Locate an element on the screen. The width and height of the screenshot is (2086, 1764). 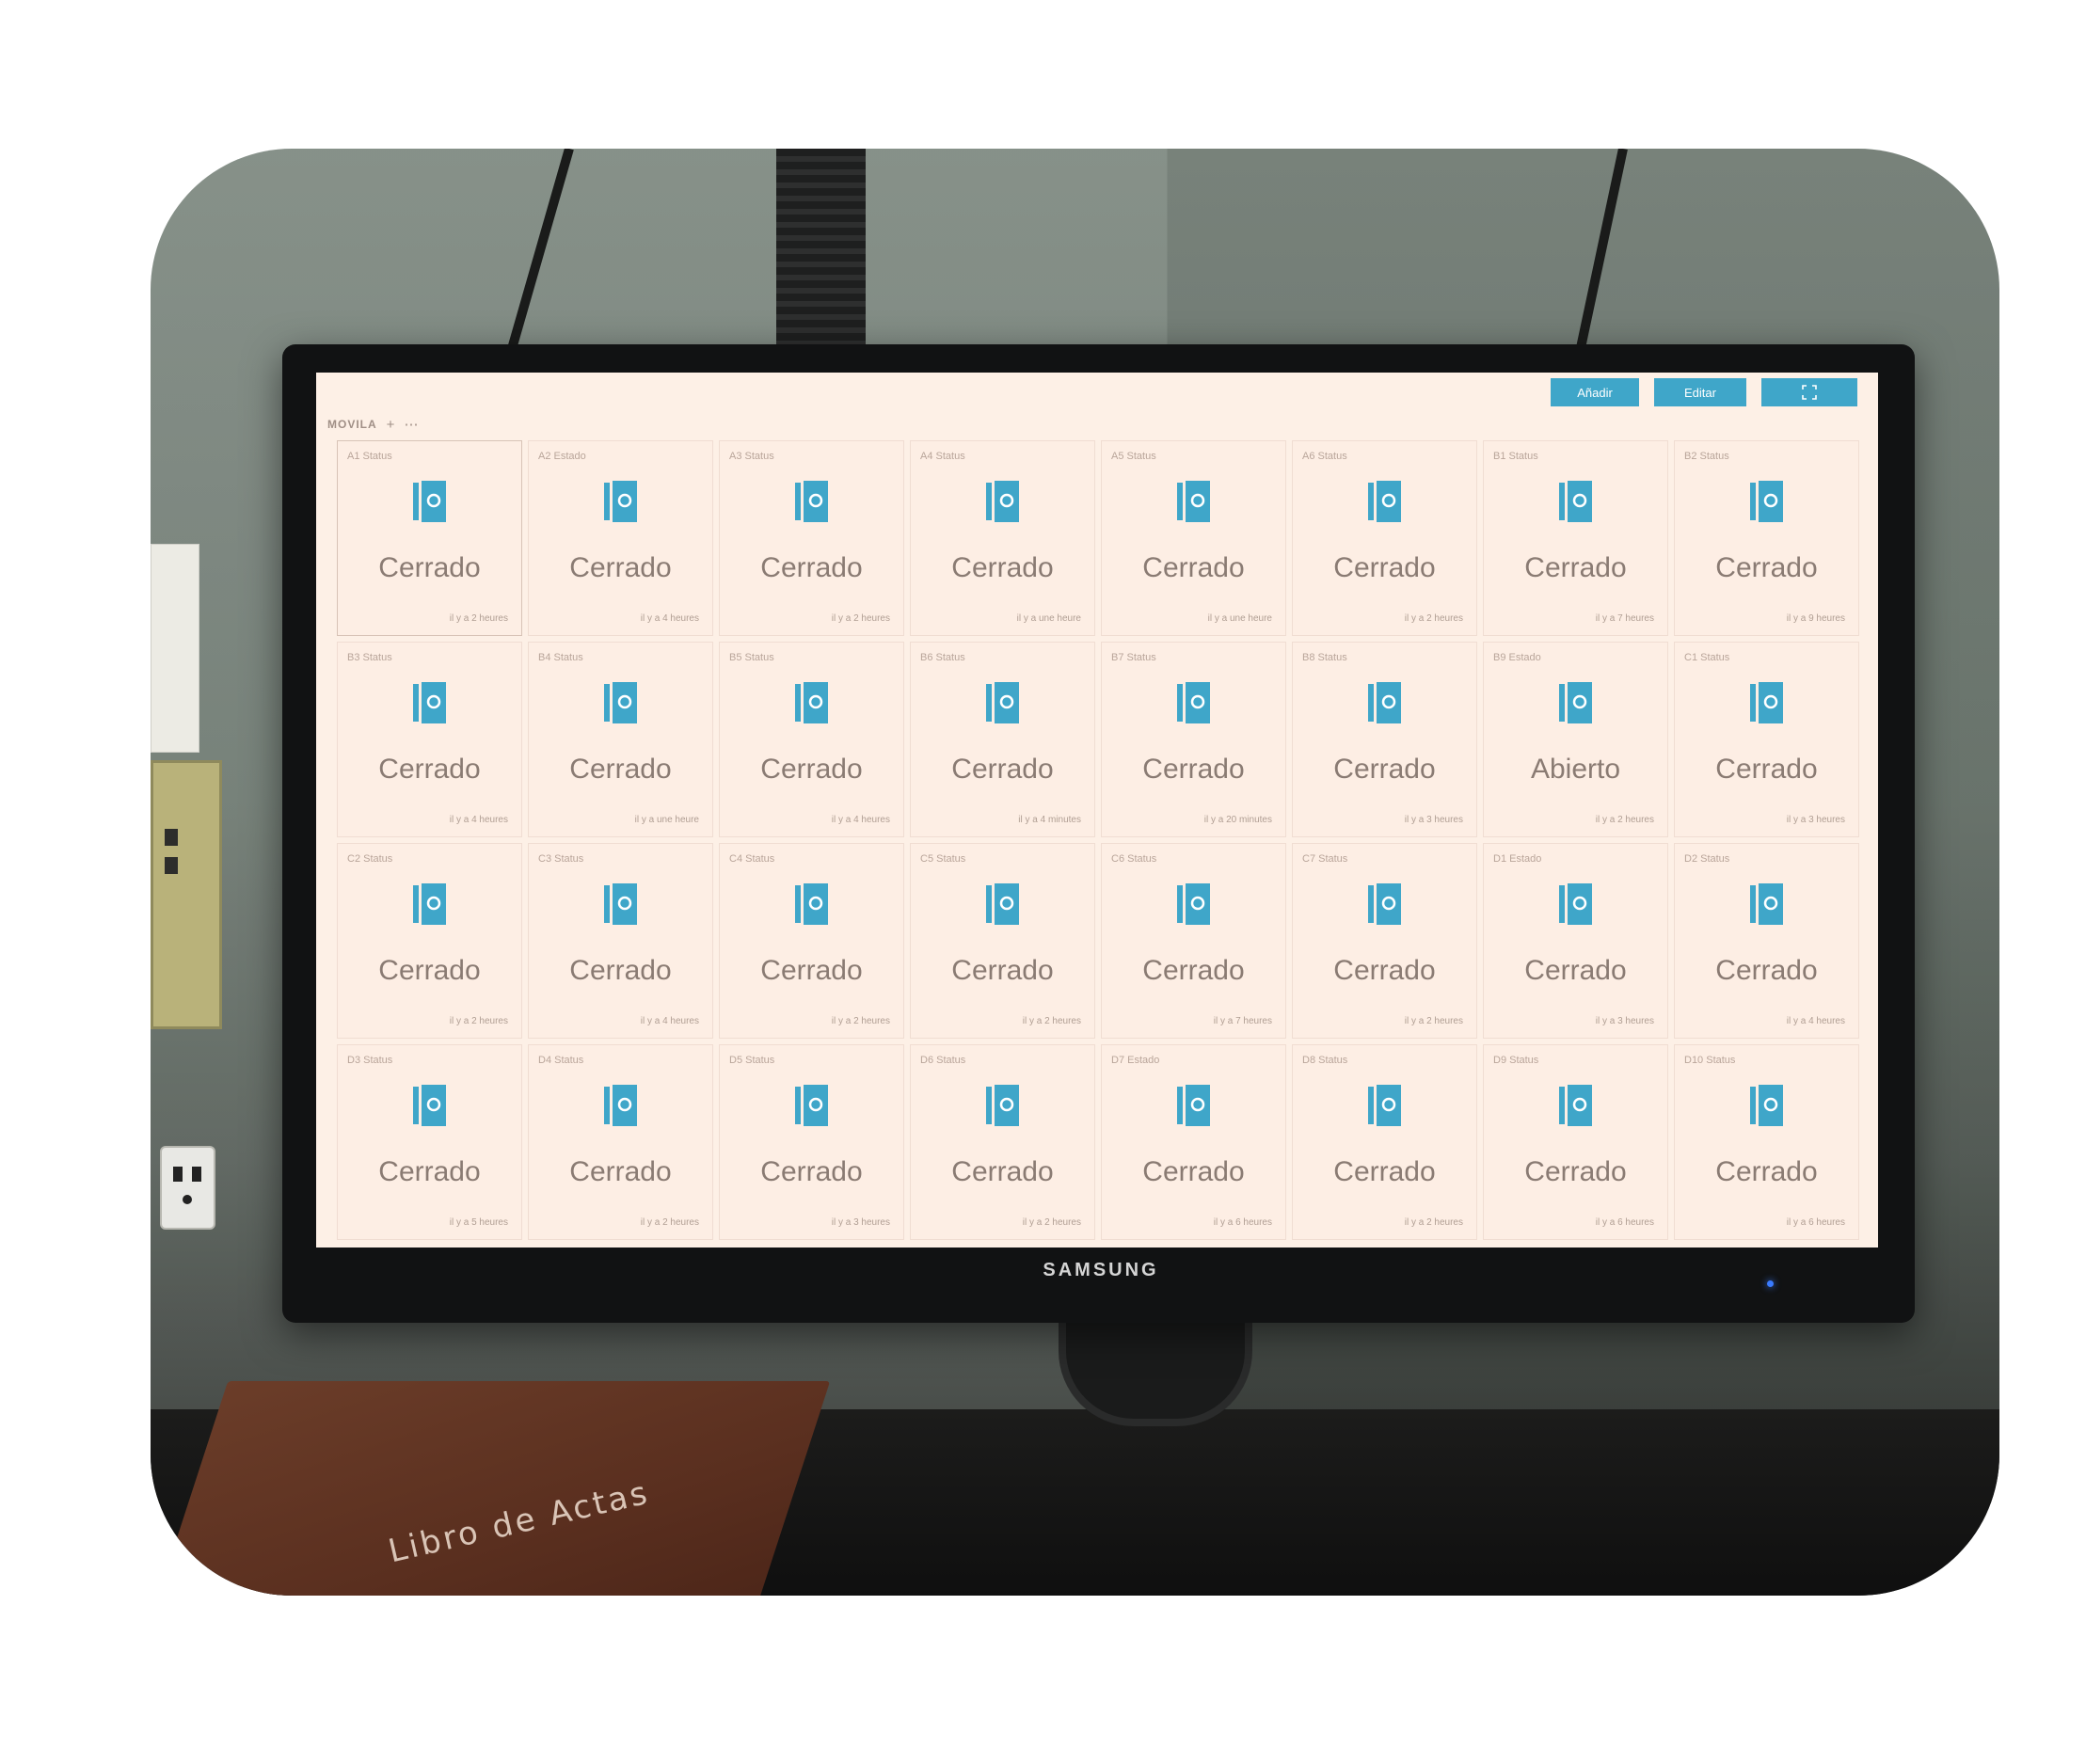
card-label: B5 Status is located at coordinates (752, 657).